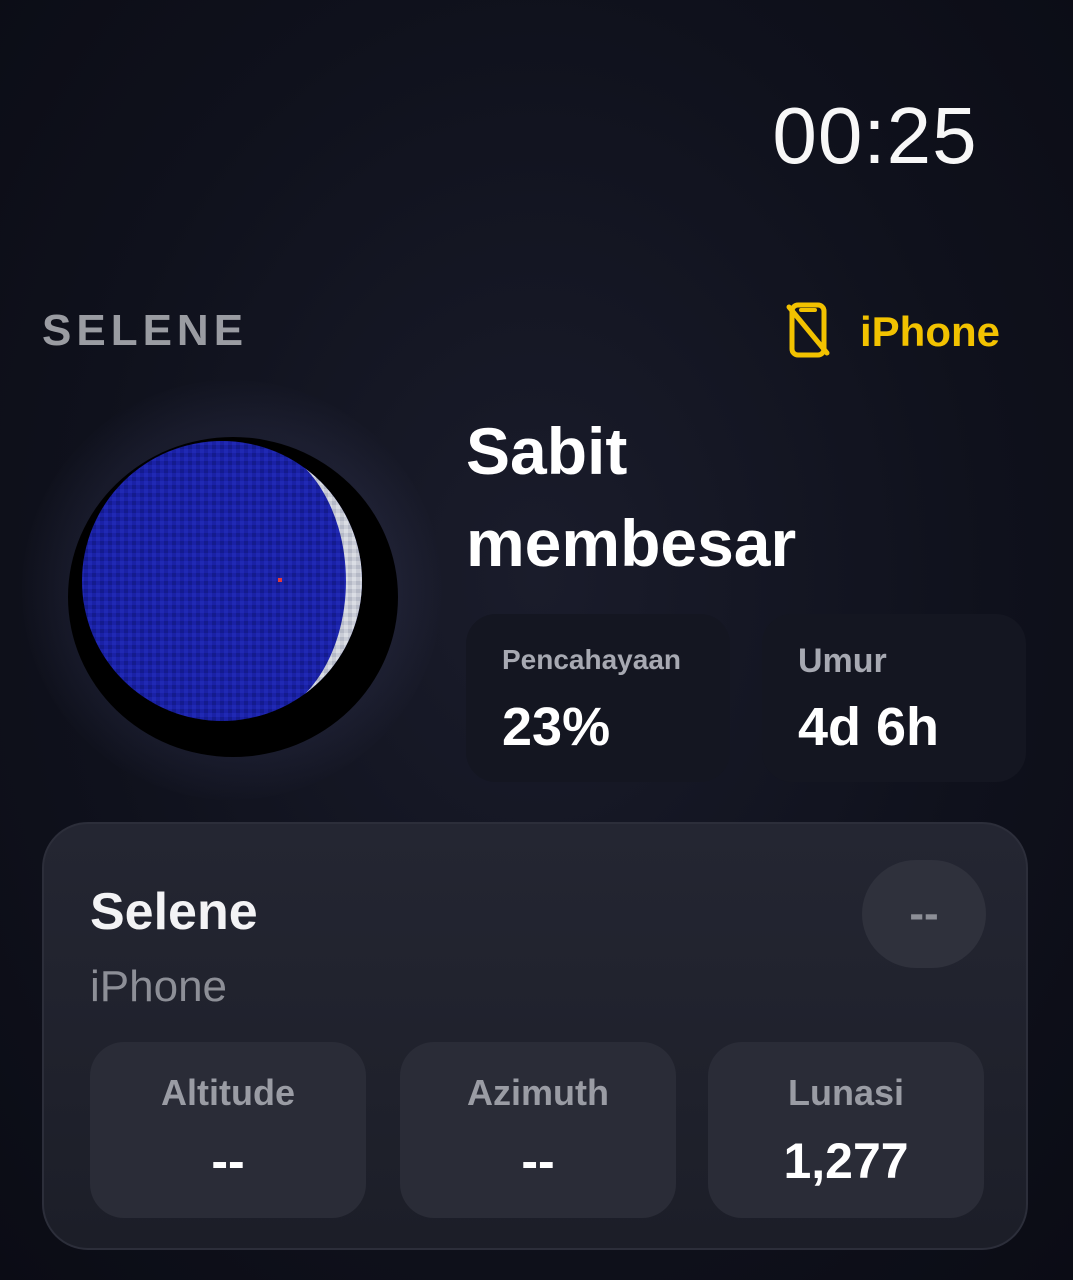 The width and height of the screenshot is (1073, 1280). I want to click on age-value: 4d 6h, so click(869, 727).